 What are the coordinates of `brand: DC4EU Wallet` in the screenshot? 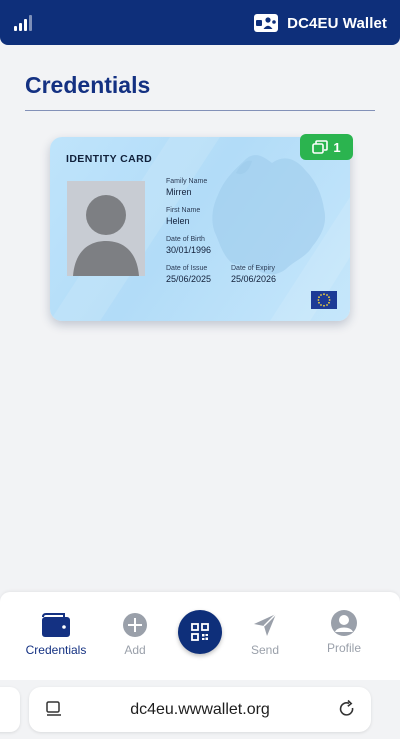 It's located at (320, 23).